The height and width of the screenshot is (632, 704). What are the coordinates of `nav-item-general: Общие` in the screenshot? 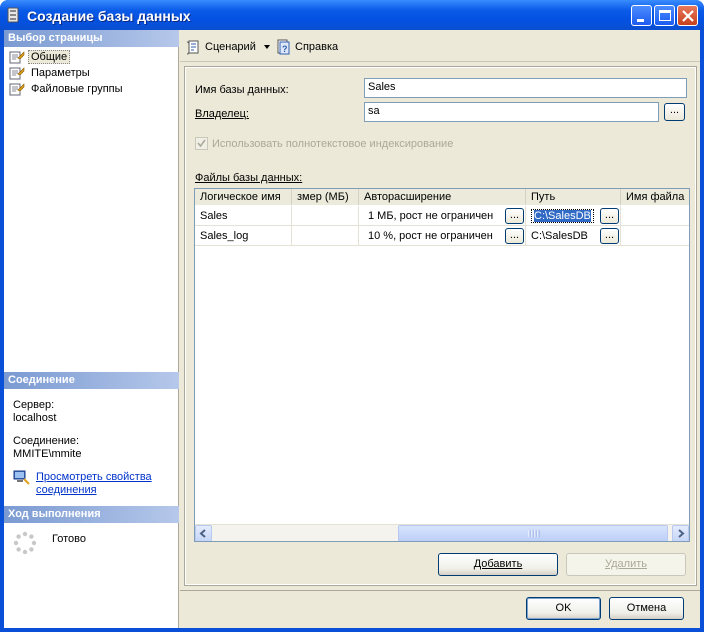 It's located at (40, 57).